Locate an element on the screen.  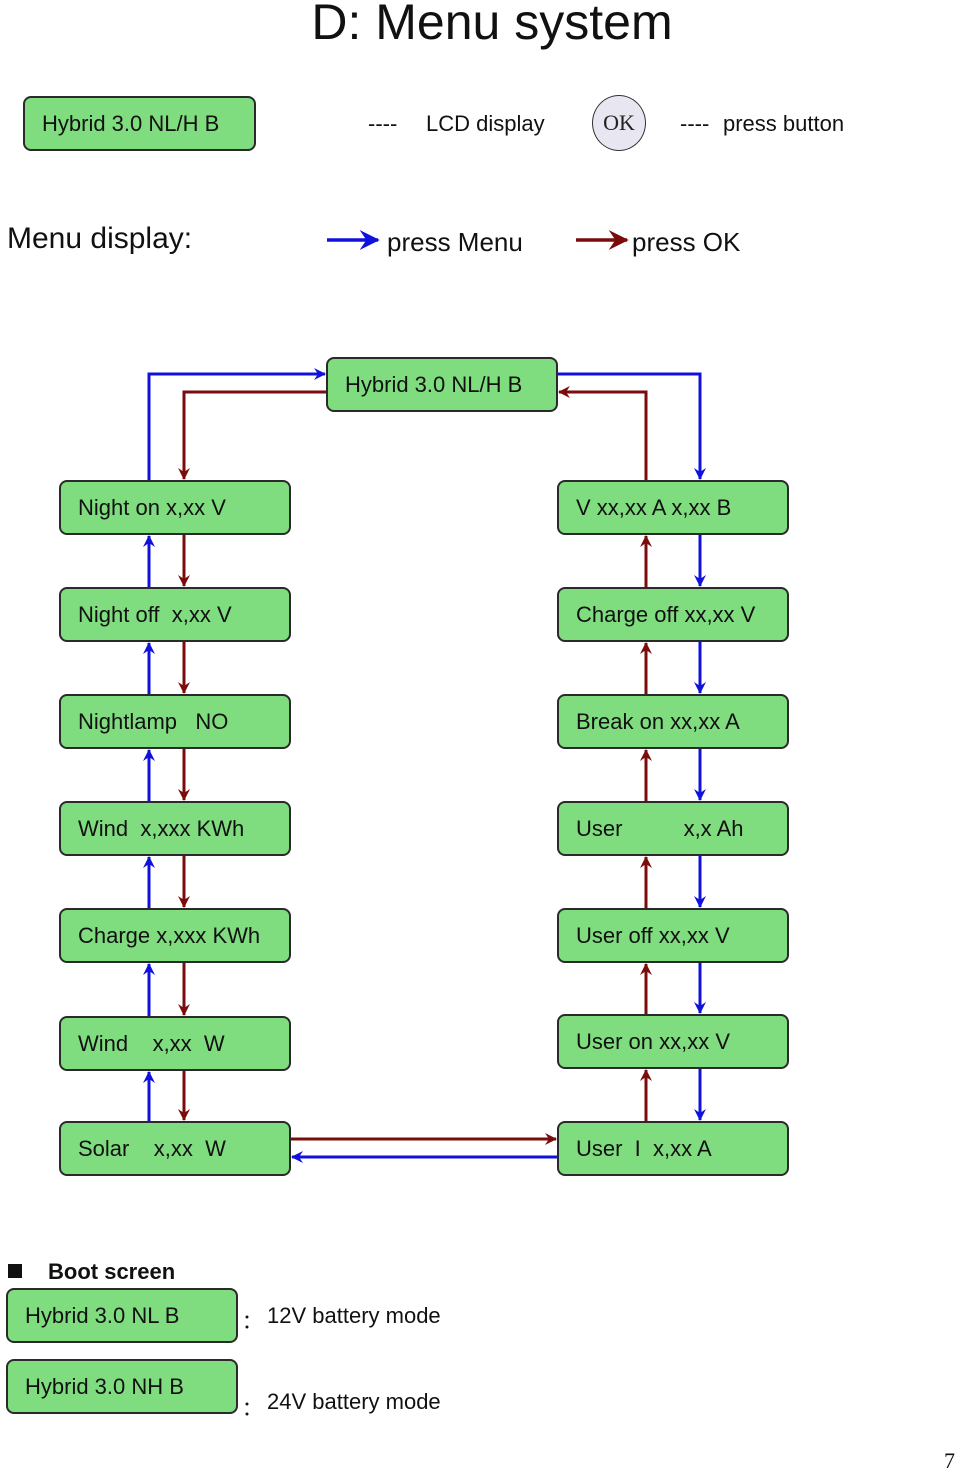
legend-press-menu-label: press Menu is located at coordinates (455, 242).